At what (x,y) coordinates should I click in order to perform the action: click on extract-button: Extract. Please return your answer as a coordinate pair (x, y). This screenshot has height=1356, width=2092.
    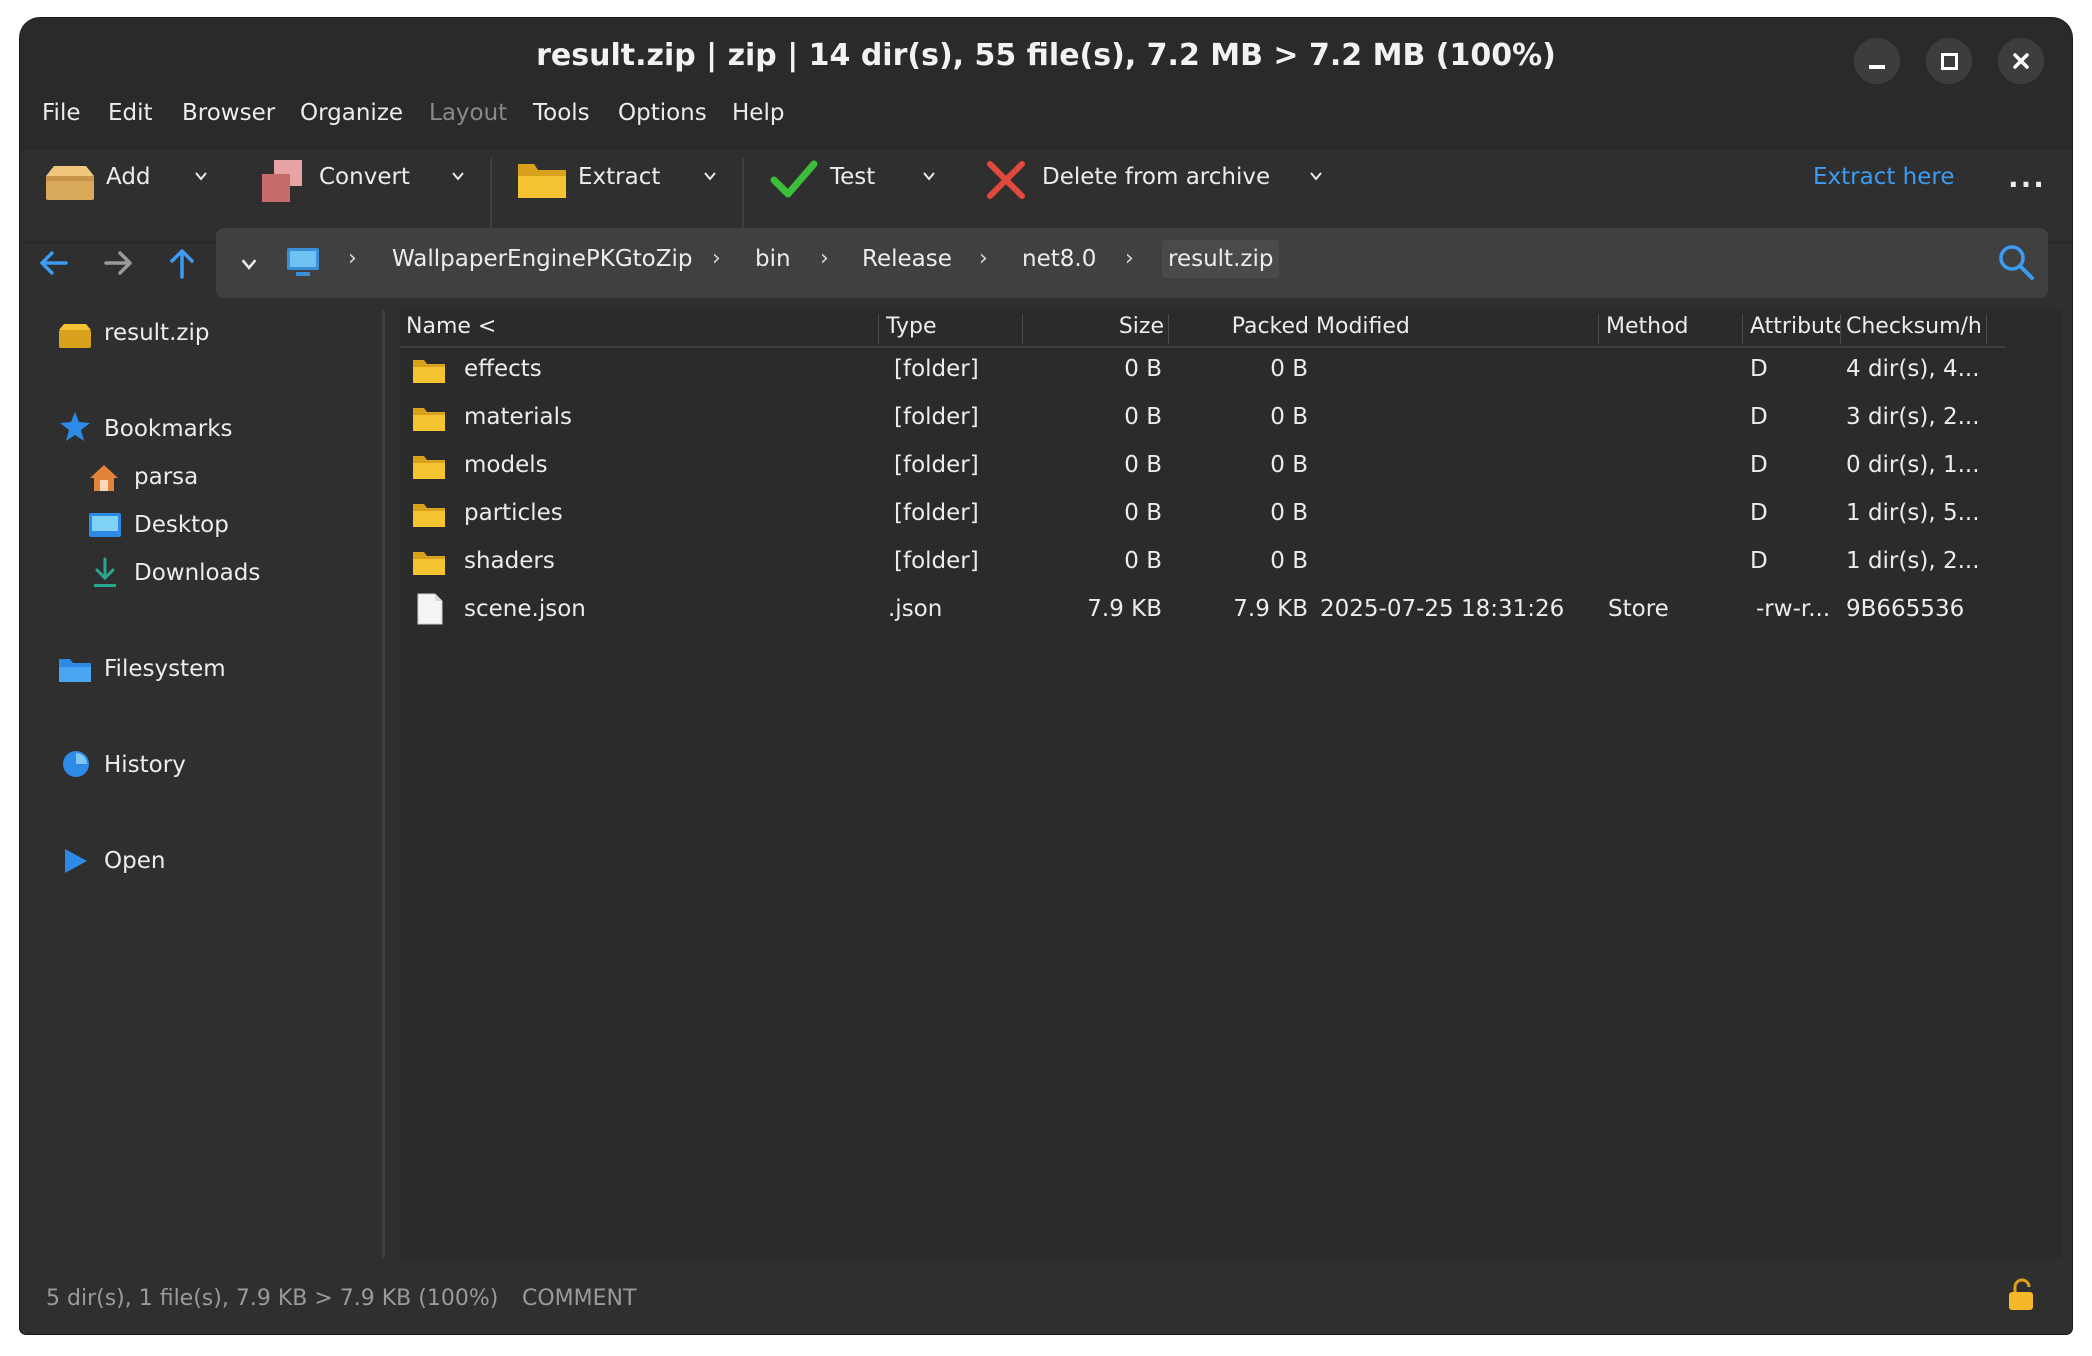
    Looking at the image, I should click on (619, 177).